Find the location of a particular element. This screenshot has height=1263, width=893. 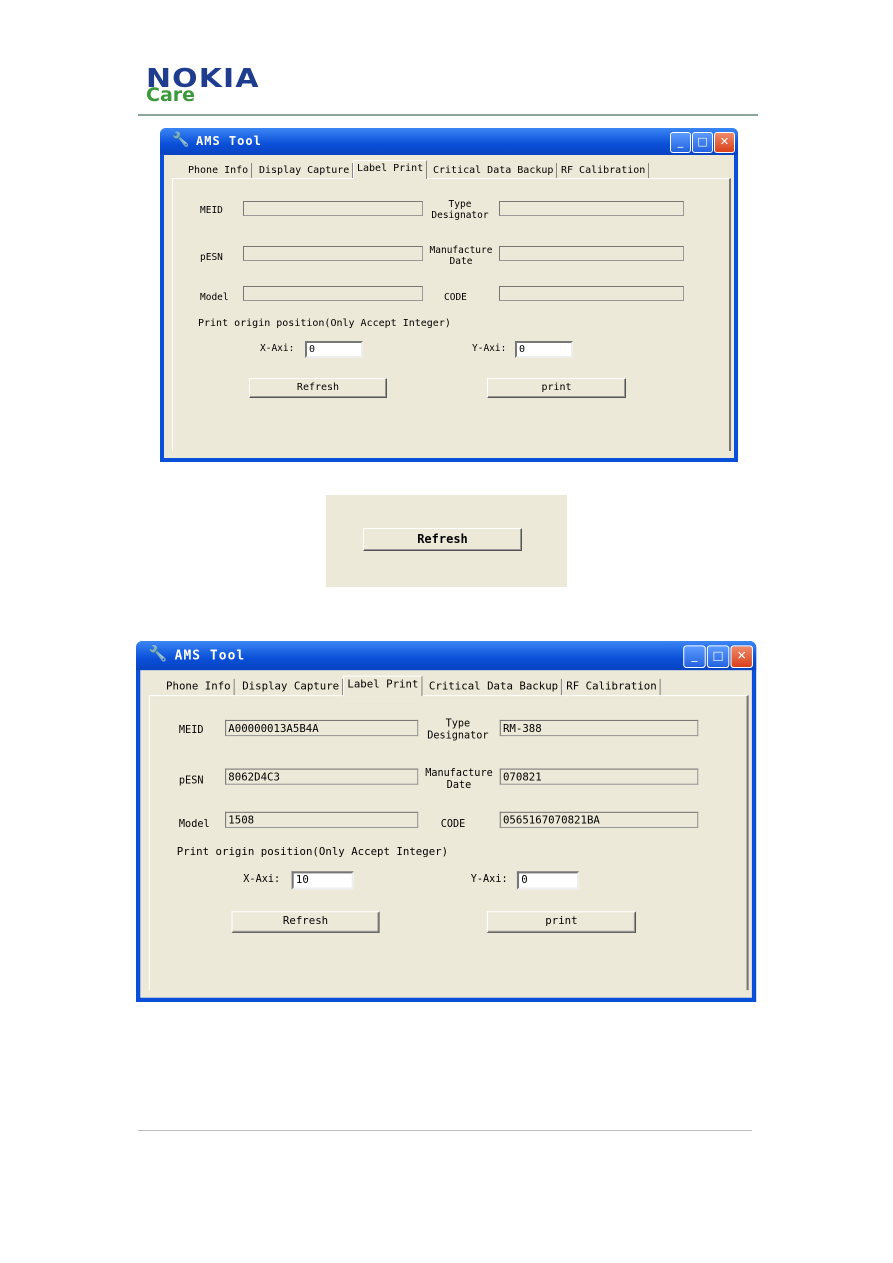

manufacture-date-field is located at coordinates (591, 253).